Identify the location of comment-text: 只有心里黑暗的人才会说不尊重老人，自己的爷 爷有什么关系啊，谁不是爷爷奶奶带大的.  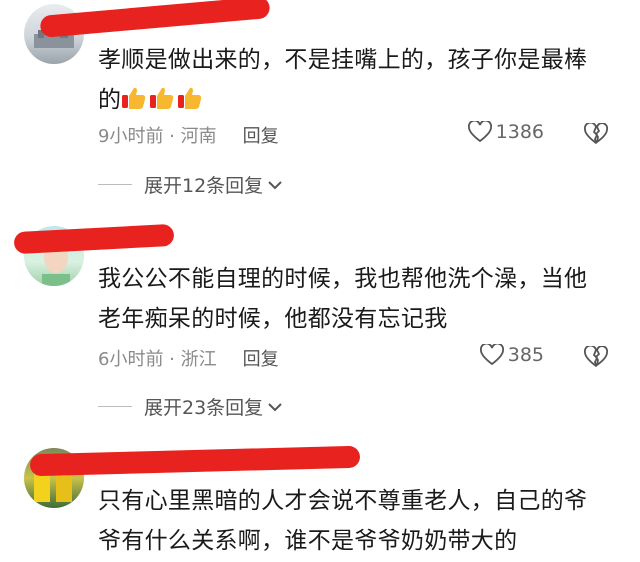
(358, 521).